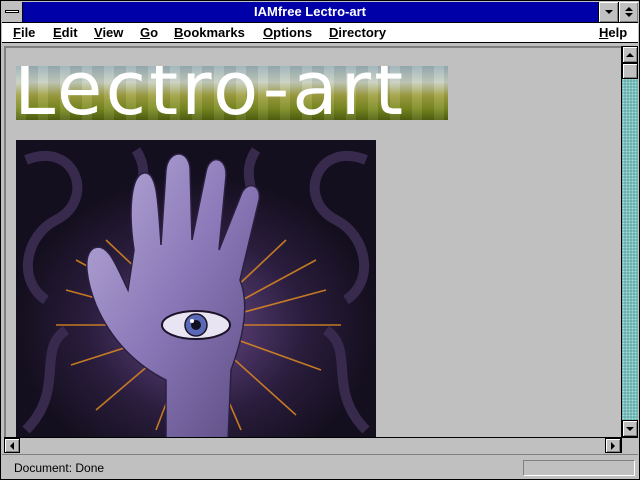  I want to click on scroll-left-button, so click(12, 445).